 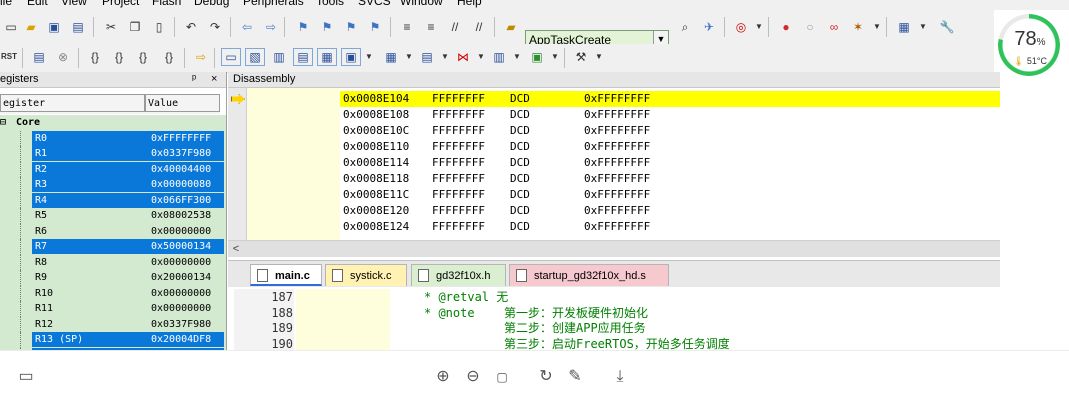 I want to click on register-row: R4 0x066FF300, so click(x=113, y=200).